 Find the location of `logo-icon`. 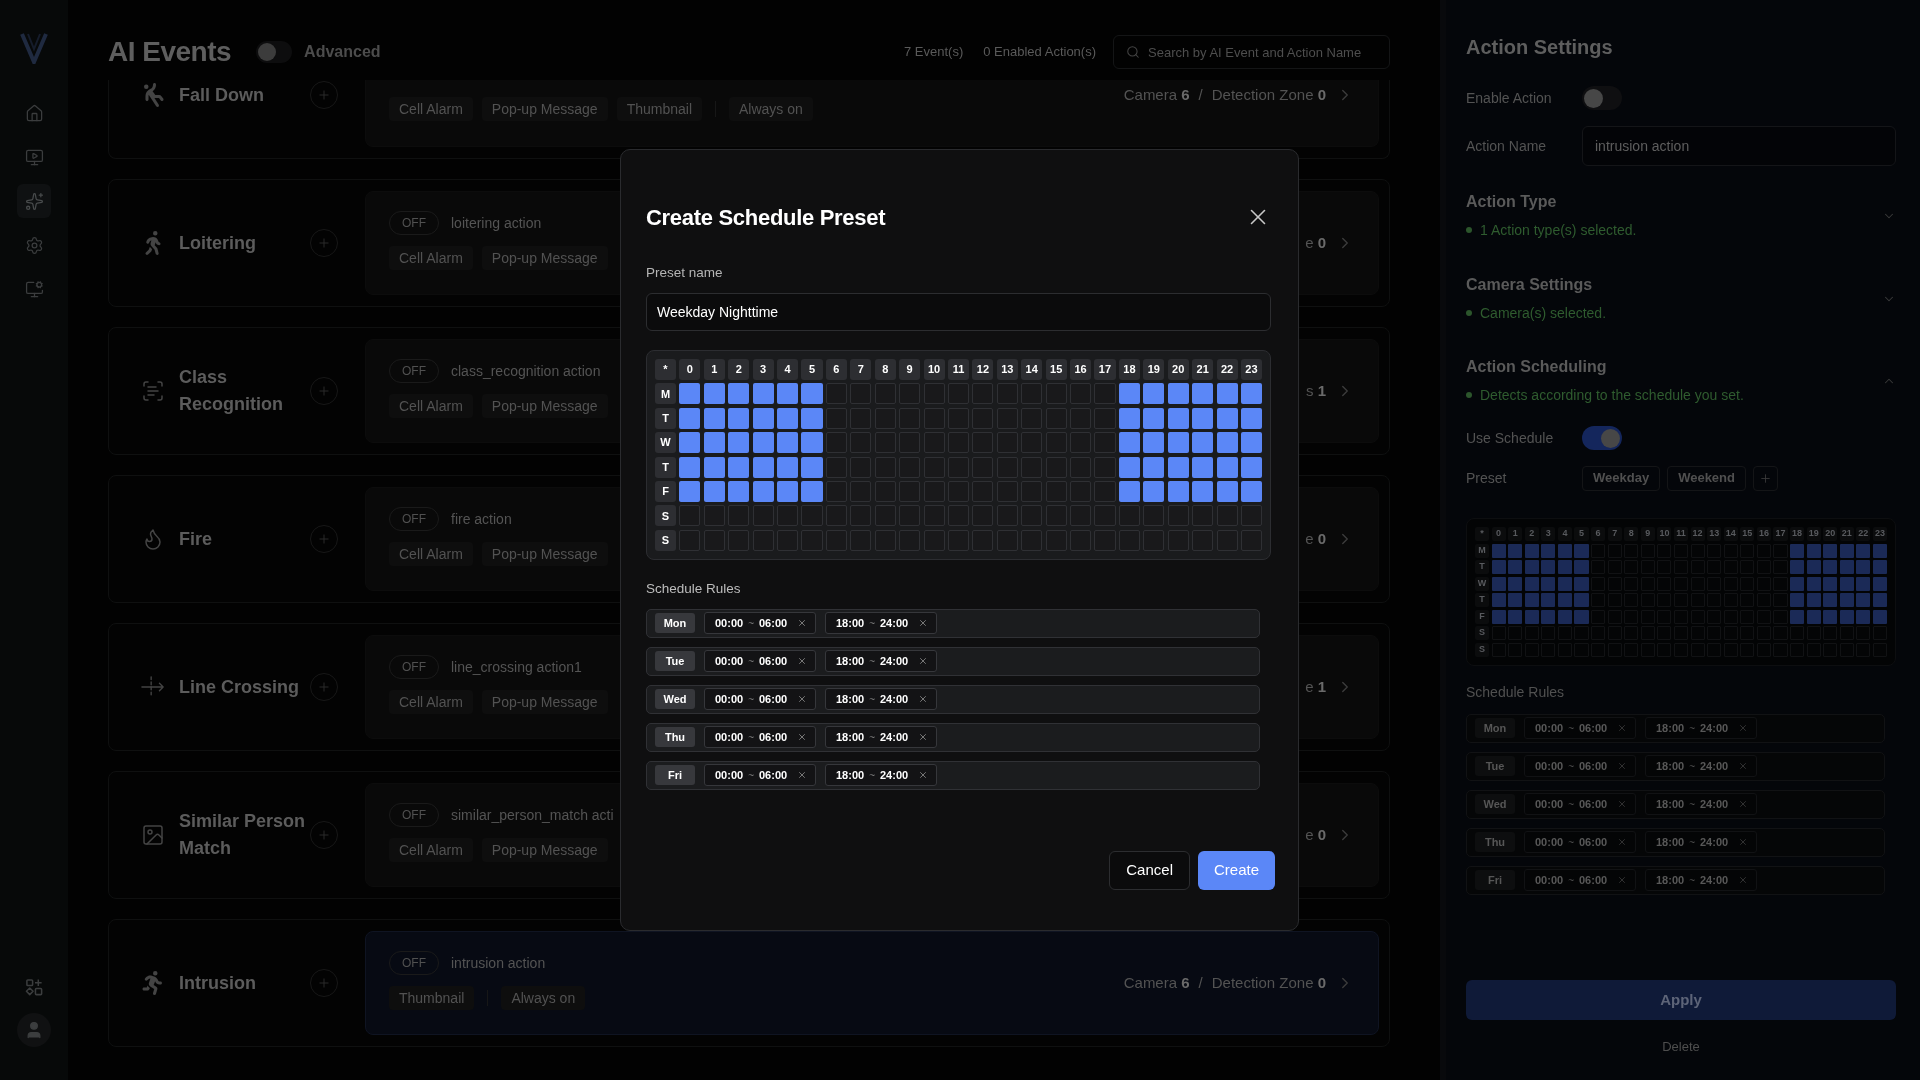

logo-icon is located at coordinates (34, 48).